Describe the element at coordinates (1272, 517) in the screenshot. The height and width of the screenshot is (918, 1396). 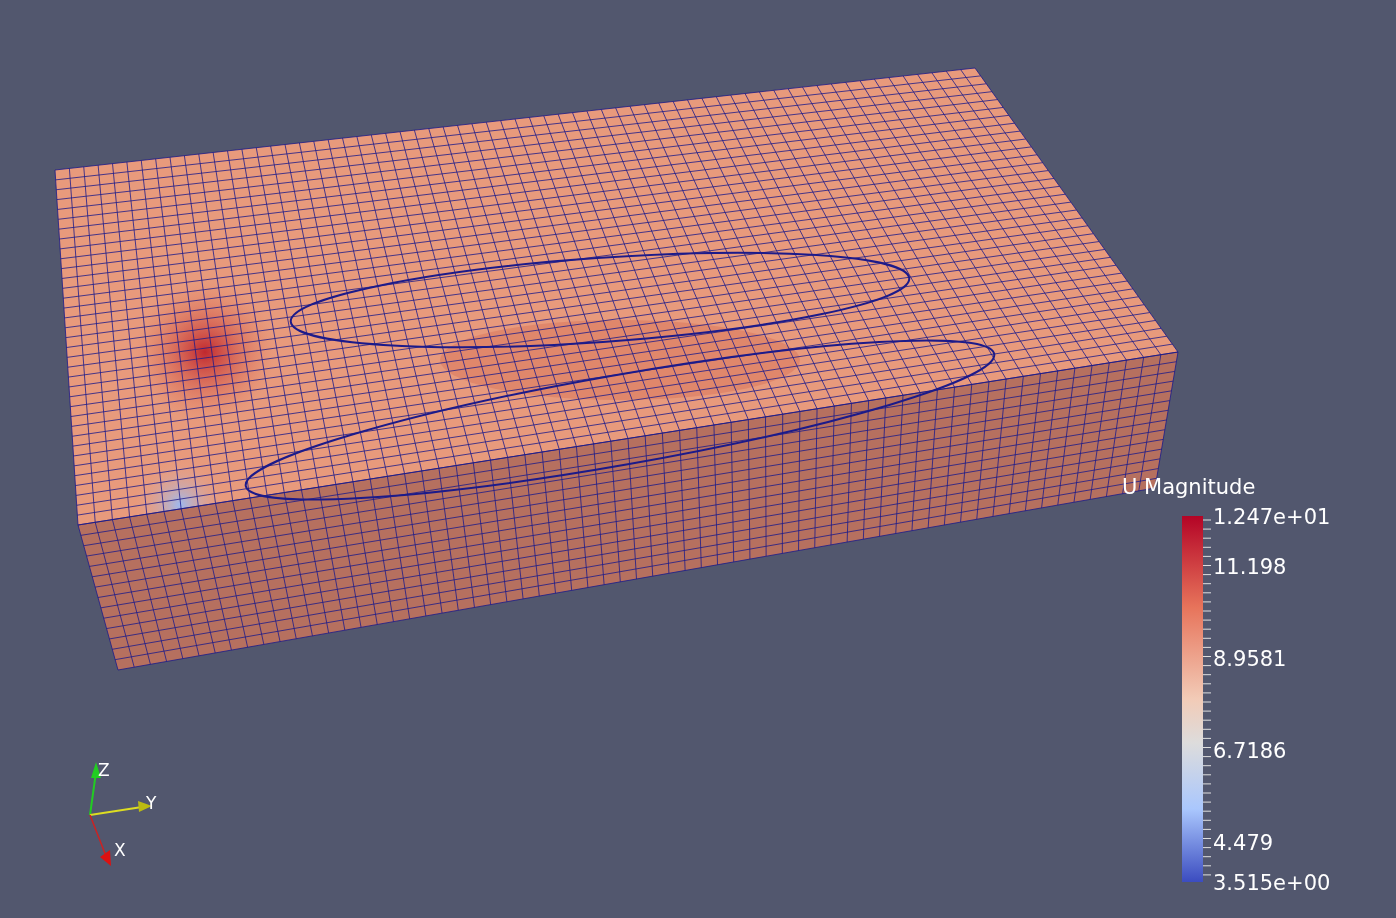
I see `legend-label: 1.247e+01` at that location.